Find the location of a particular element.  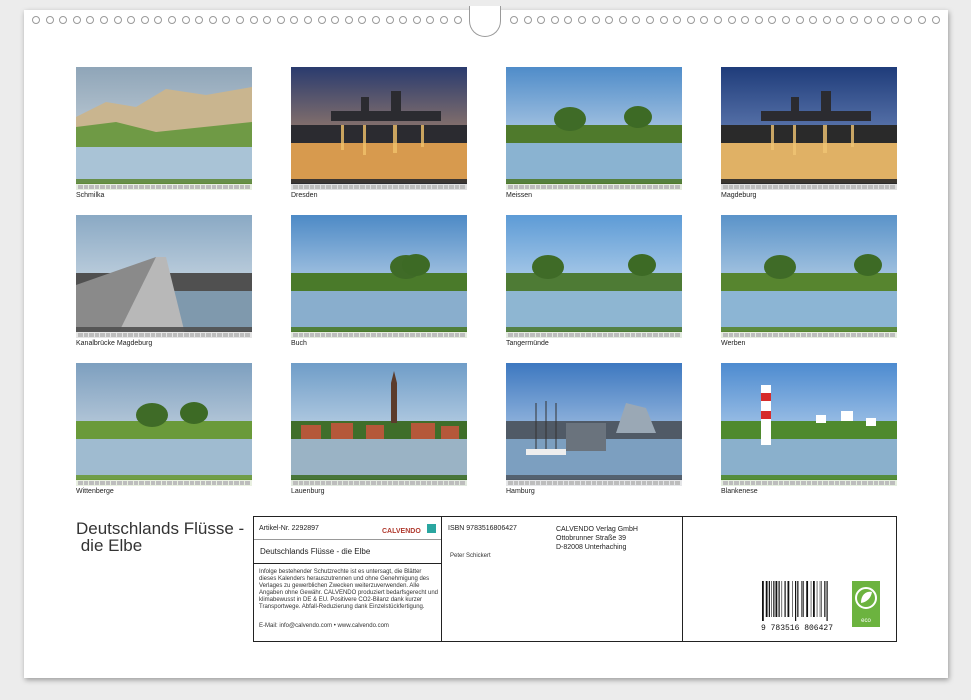

city-night-photo is located at coordinates (379, 128).